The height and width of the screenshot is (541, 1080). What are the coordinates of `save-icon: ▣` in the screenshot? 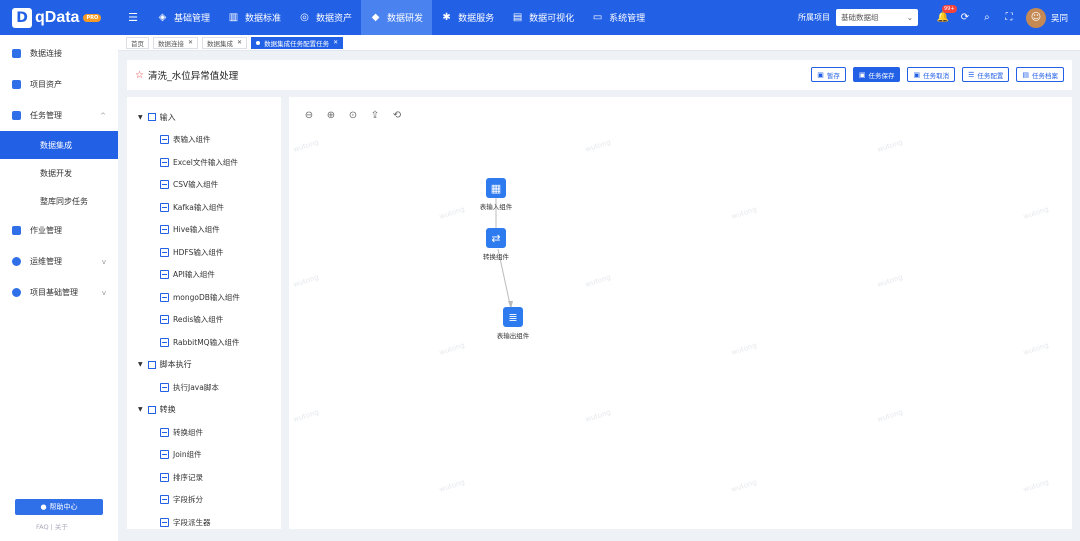 It's located at (862, 74).